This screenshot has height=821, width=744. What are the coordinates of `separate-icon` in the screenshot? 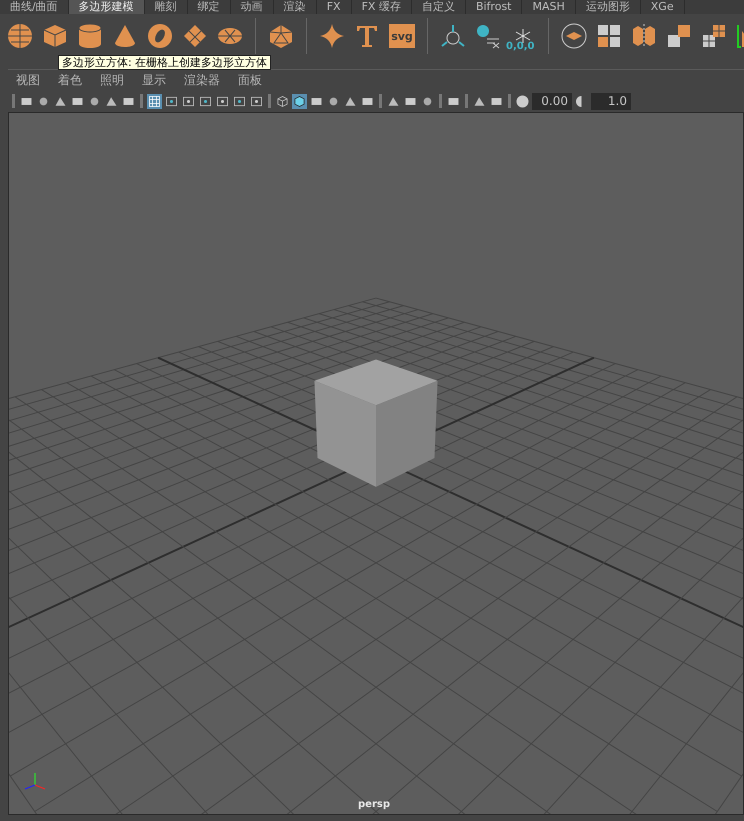 It's located at (644, 36).